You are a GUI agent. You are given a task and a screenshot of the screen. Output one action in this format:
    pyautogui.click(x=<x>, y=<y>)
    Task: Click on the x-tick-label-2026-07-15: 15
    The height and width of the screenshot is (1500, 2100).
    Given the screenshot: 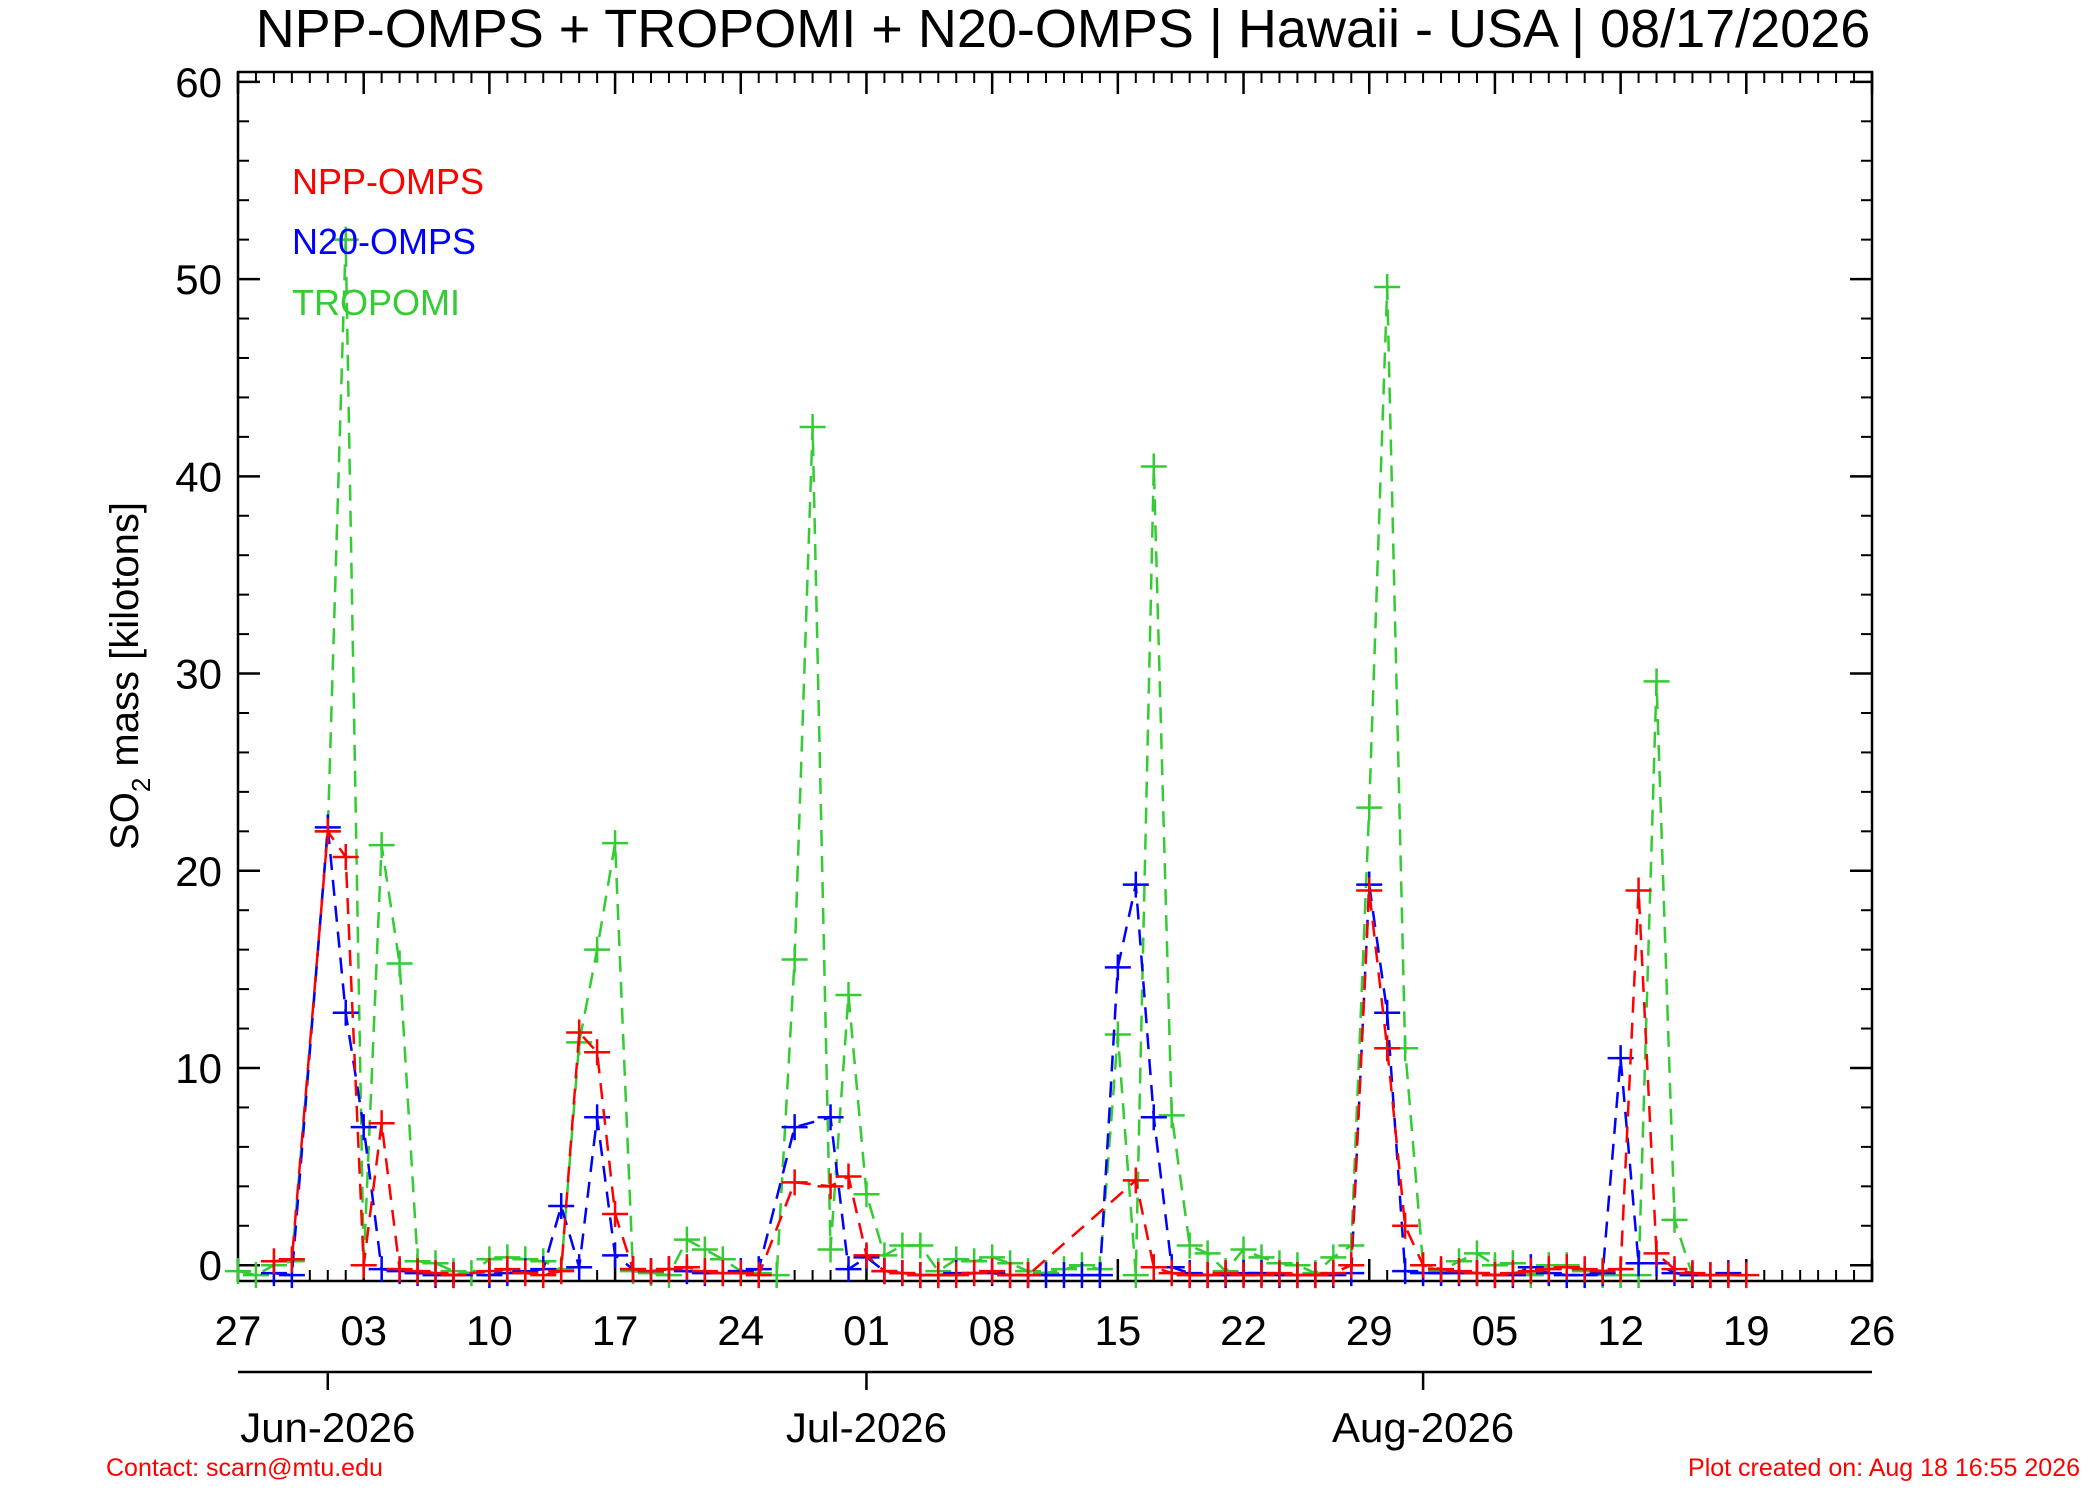 What is the action you would take?
    pyautogui.click(x=1117, y=1330)
    